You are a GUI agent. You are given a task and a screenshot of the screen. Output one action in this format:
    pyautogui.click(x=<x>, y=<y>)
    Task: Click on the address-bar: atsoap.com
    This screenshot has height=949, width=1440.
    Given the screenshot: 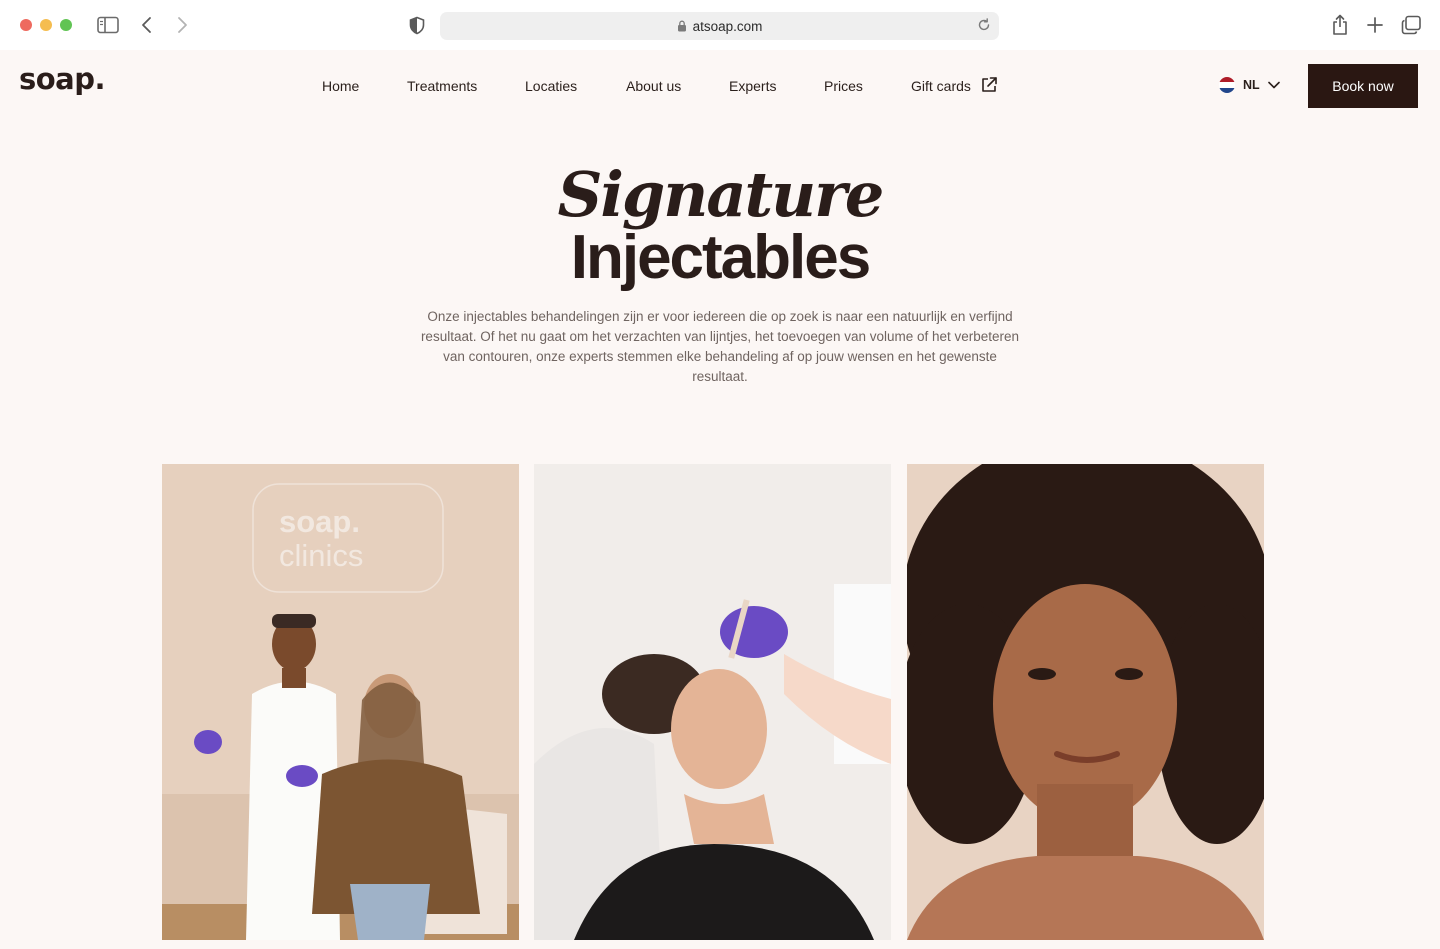 What is the action you would take?
    pyautogui.click(x=719, y=26)
    